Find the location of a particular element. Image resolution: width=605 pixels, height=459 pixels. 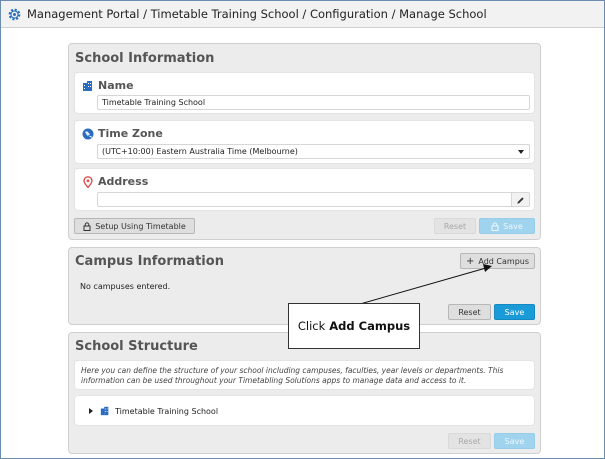

plus-icon: + is located at coordinates (470, 261).